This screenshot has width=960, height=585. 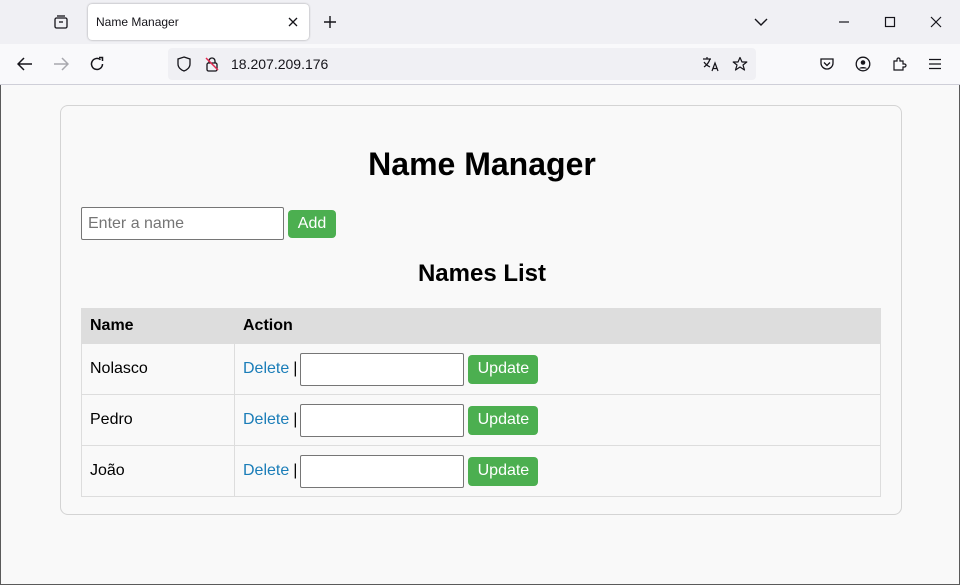 I want to click on window-close-icon, so click(x=936, y=22).